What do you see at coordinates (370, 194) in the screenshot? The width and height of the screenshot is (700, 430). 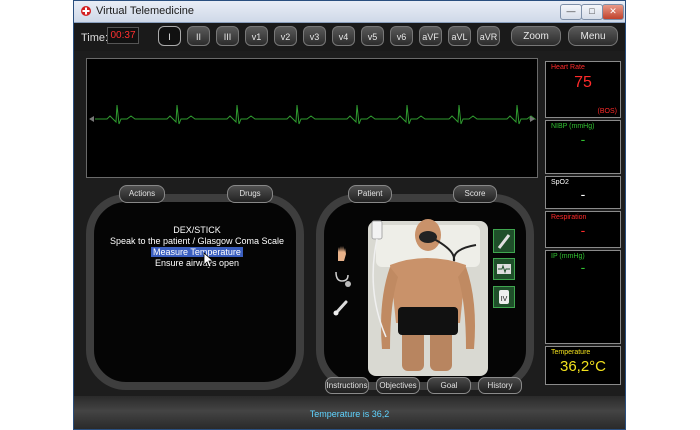 I see `tab-patient: Patient` at bounding box center [370, 194].